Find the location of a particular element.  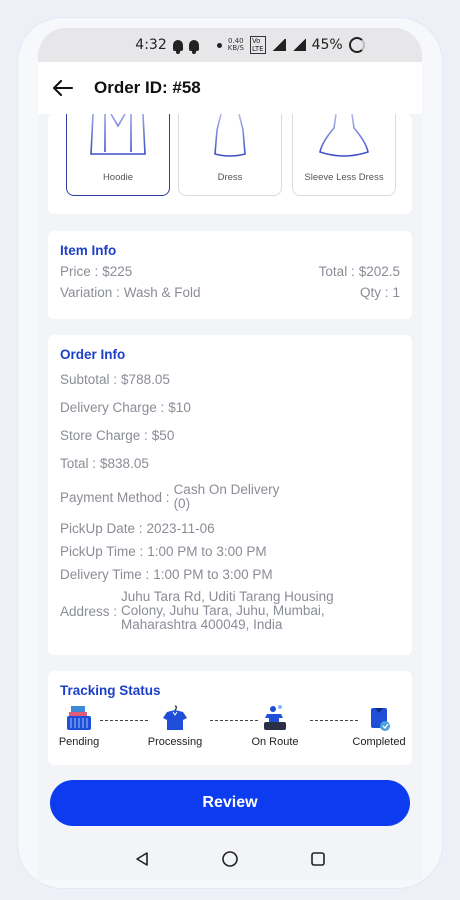

payment-method-line-1: Cash On Delivery is located at coordinates (226, 489).